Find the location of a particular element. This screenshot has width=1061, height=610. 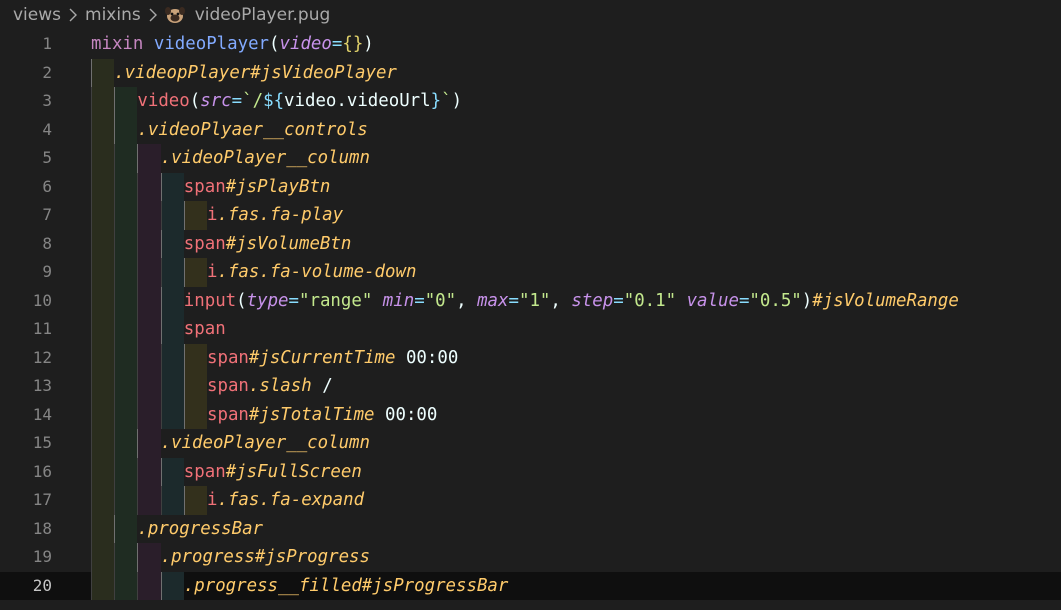

code-token: #jsVolumeRange is located at coordinates (885, 300).